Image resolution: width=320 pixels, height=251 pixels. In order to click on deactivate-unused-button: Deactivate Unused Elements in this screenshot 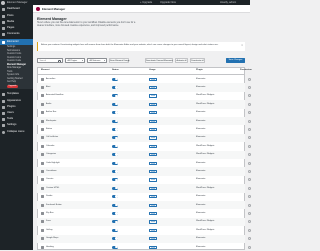, I will do `click(159, 60)`.